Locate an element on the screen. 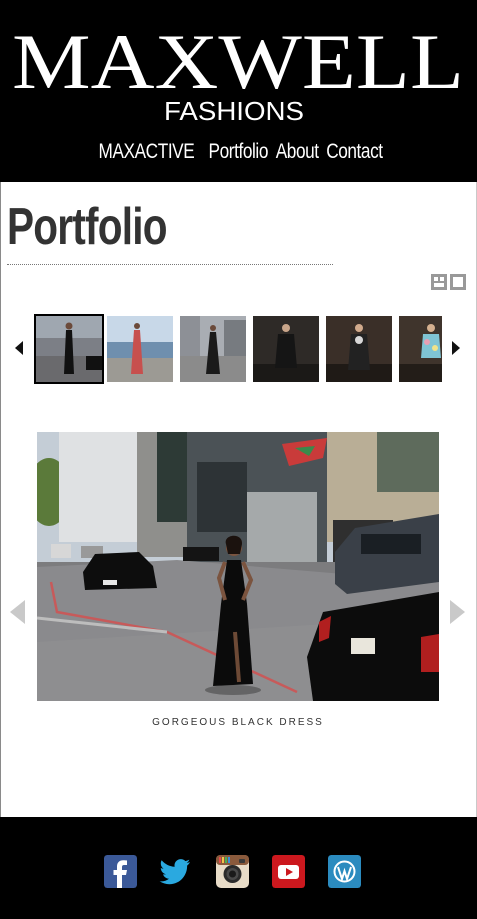 The width and height of the screenshot is (477, 919). nav-item-portfolio: Portfolio is located at coordinates (238, 152).